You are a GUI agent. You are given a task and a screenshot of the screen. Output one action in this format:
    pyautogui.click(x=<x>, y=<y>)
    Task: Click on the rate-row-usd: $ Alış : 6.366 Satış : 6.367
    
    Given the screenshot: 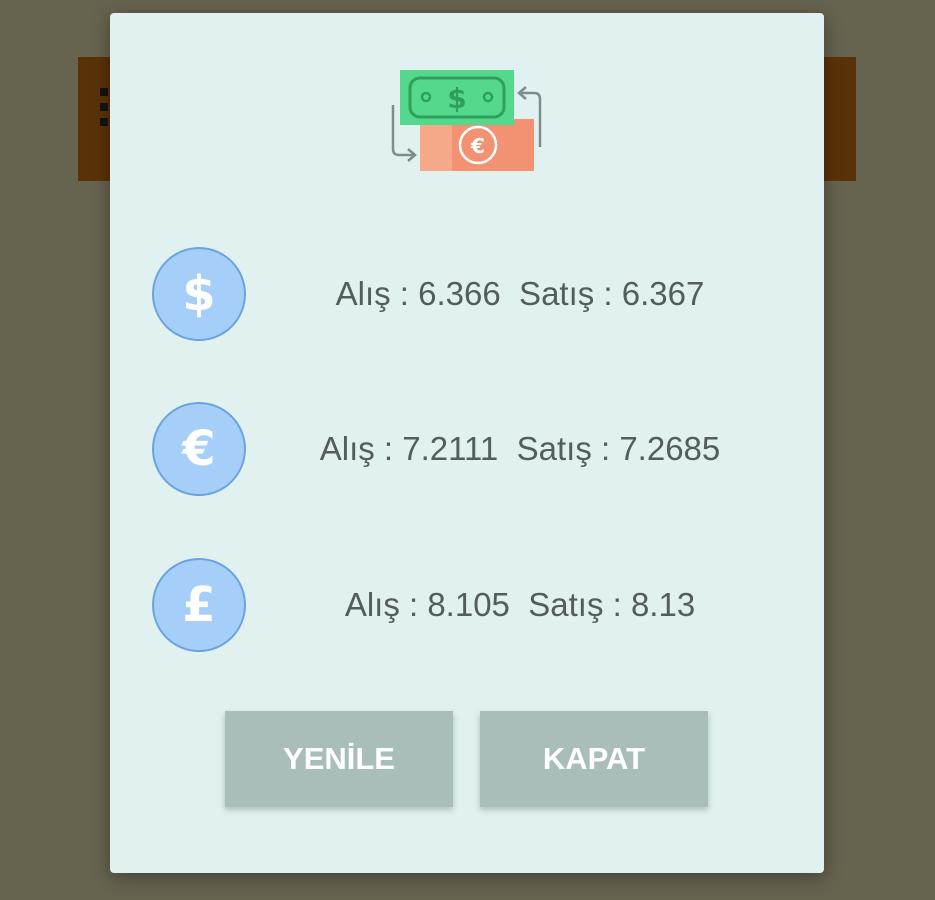 What is the action you would take?
    pyautogui.click(x=470, y=297)
    